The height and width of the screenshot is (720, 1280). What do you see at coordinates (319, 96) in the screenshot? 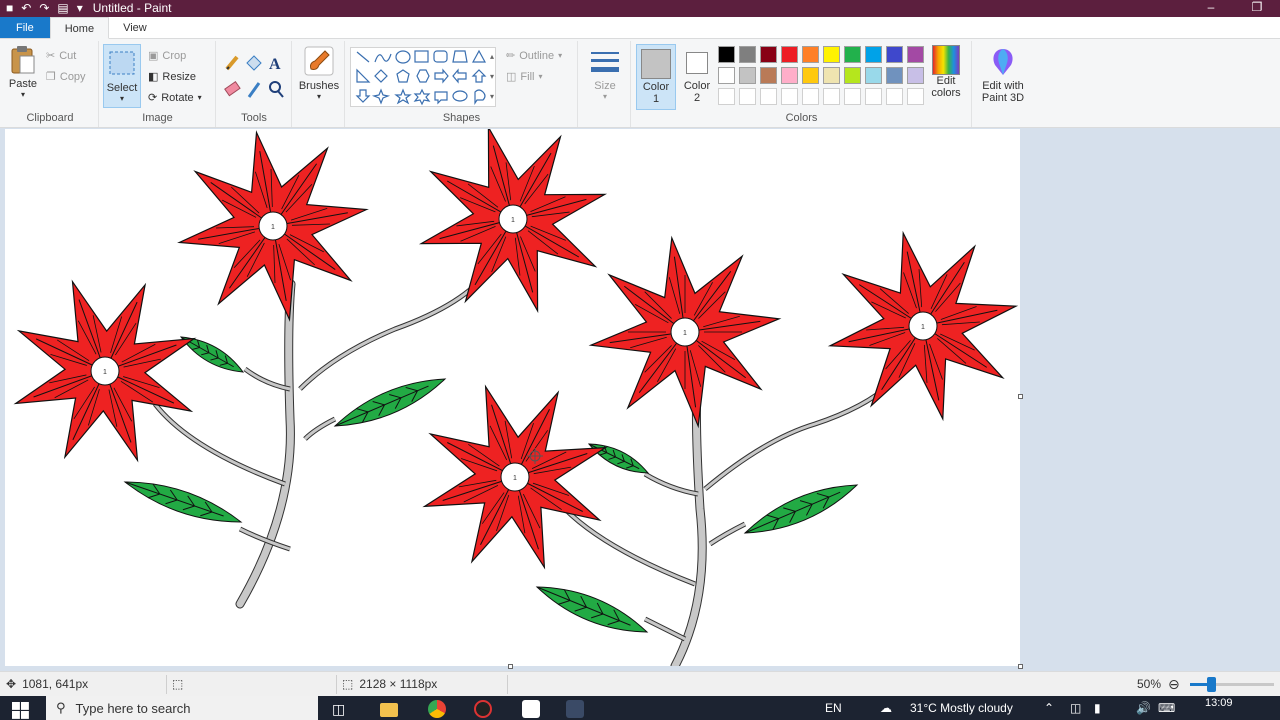
I see `brushes-dropdown-icon: ▾` at bounding box center [319, 96].